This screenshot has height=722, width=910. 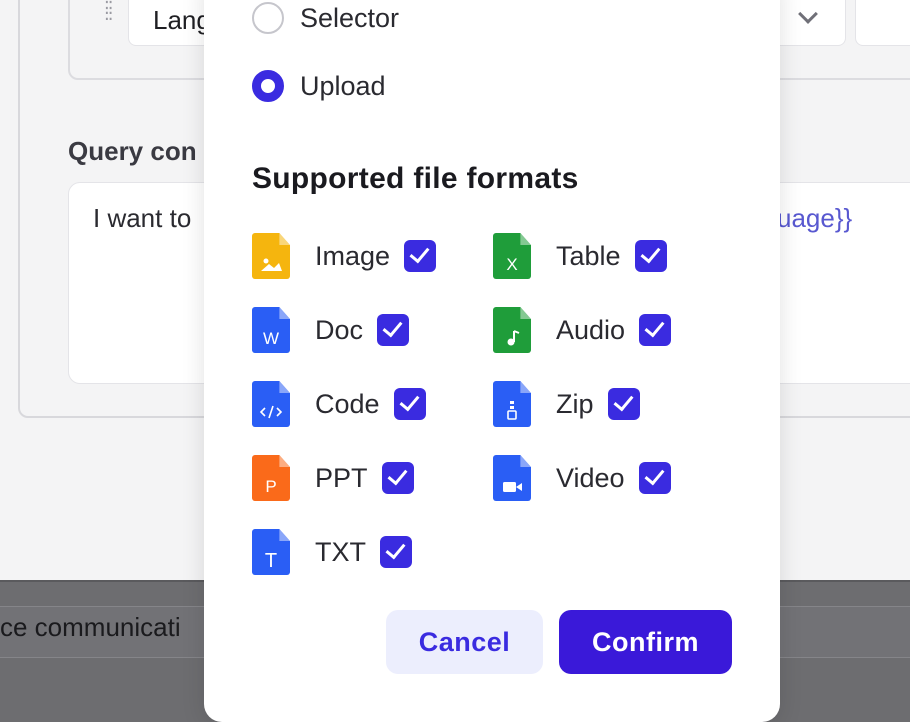 What do you see at coordinates (882, 23) in the screenshot?
I see `language-extra-field` at bounding box center [882, 23].